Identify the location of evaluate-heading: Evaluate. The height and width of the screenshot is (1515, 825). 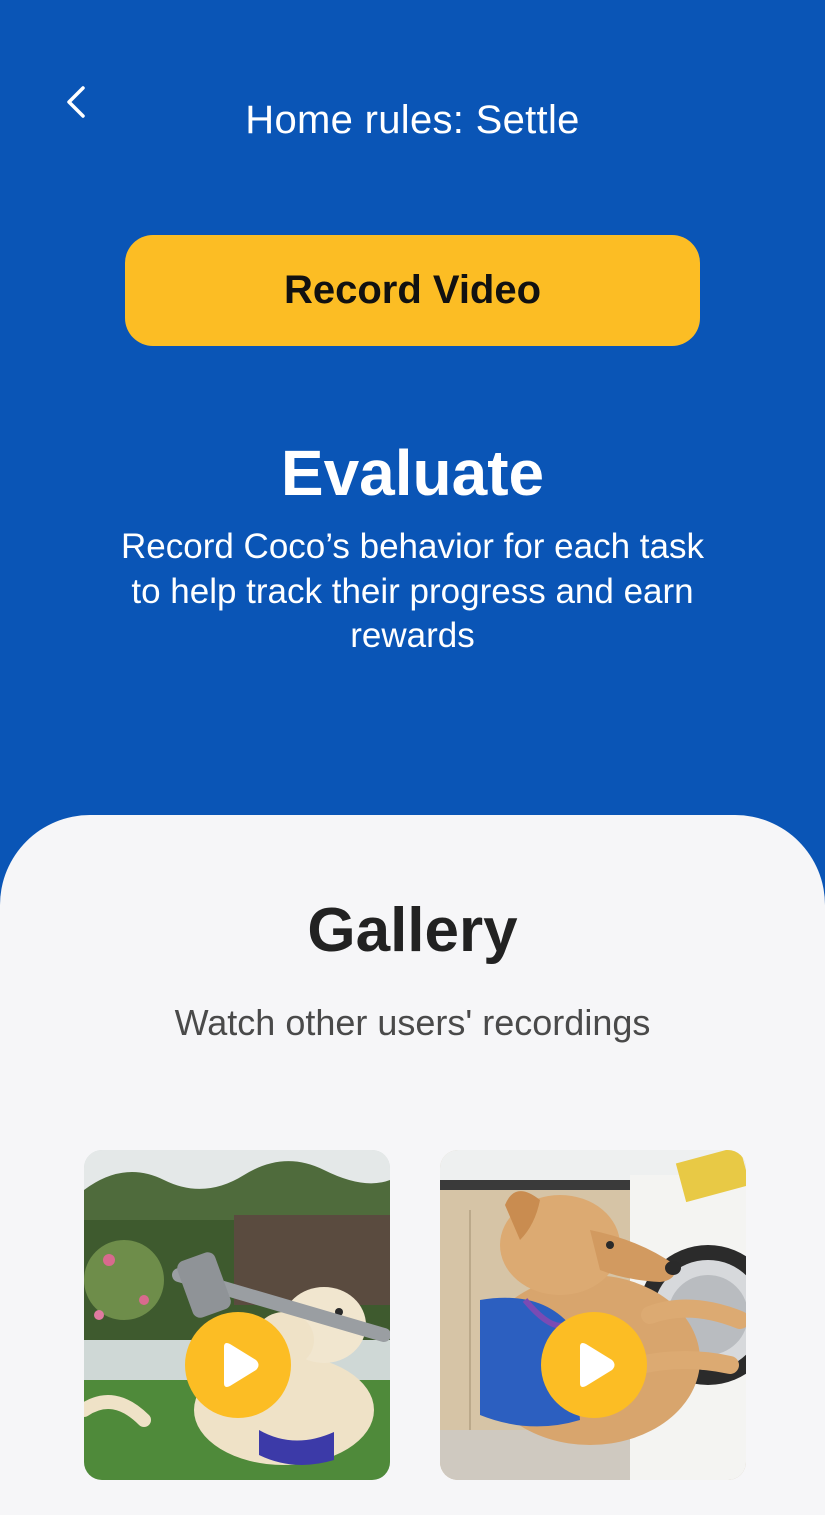
(412, 473).